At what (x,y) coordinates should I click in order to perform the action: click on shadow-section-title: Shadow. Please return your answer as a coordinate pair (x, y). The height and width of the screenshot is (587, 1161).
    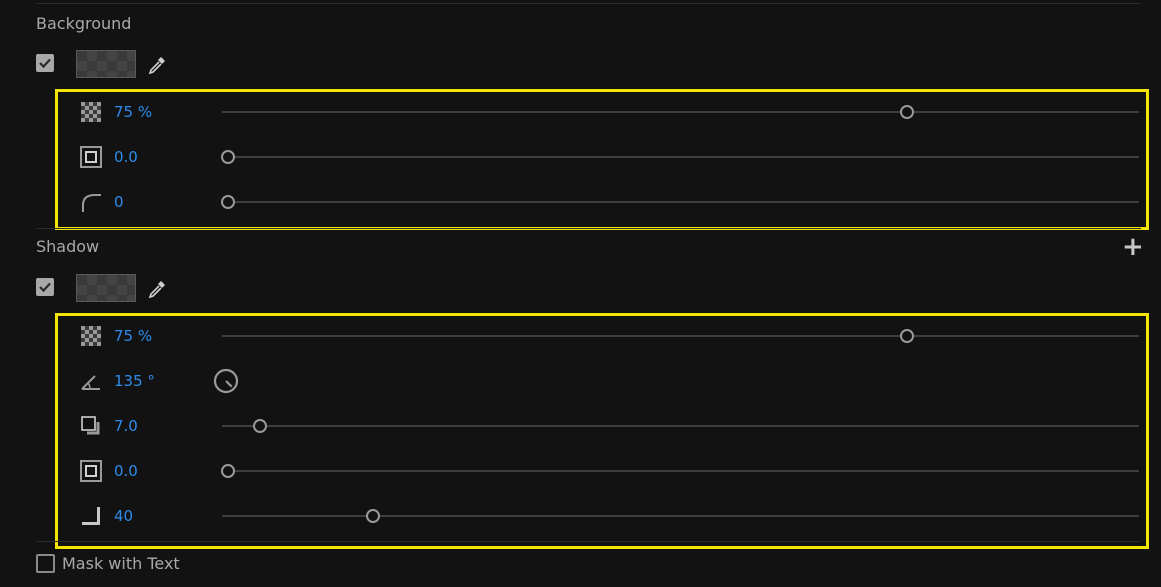
    Looking at the image, I should click on (68, 246).